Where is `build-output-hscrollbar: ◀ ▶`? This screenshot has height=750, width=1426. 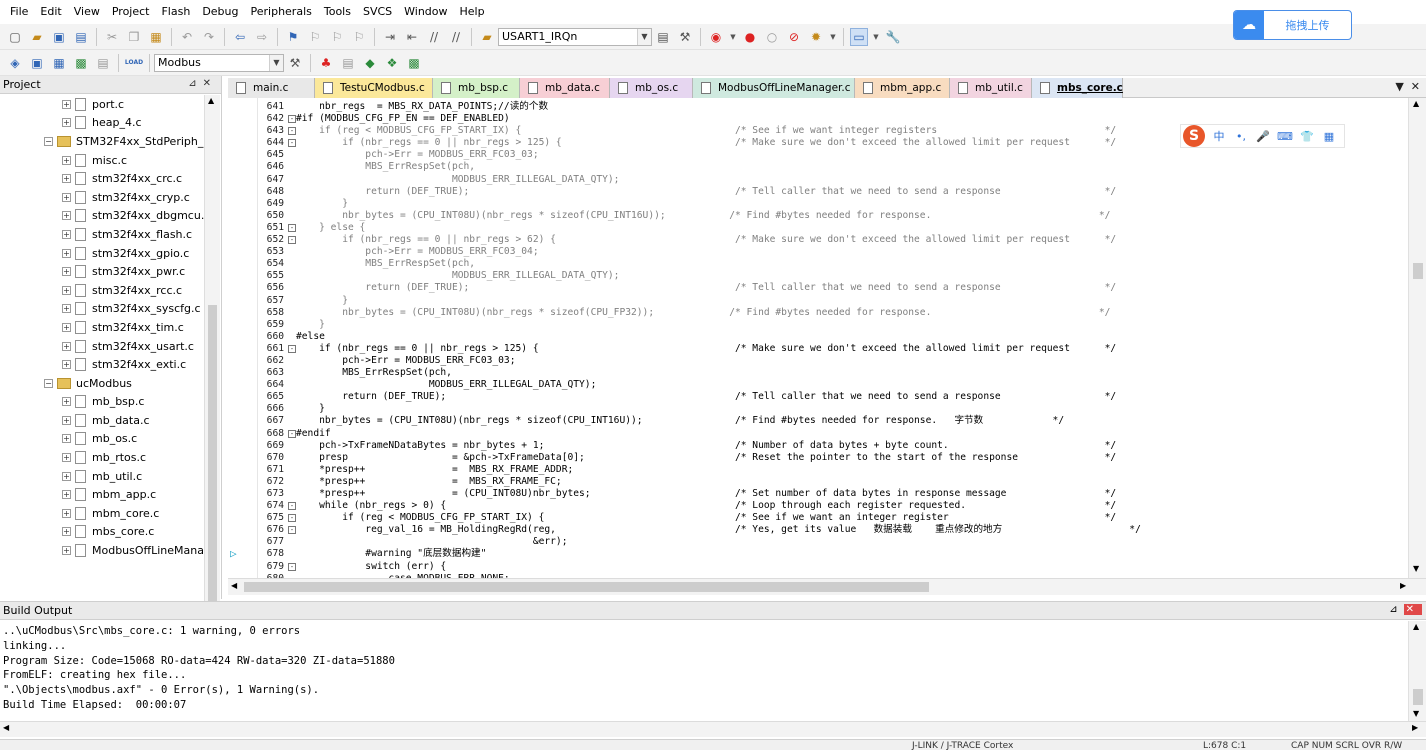 build-output-hscrollbar: ◀ ▶ is located at coordinates (713, 729).